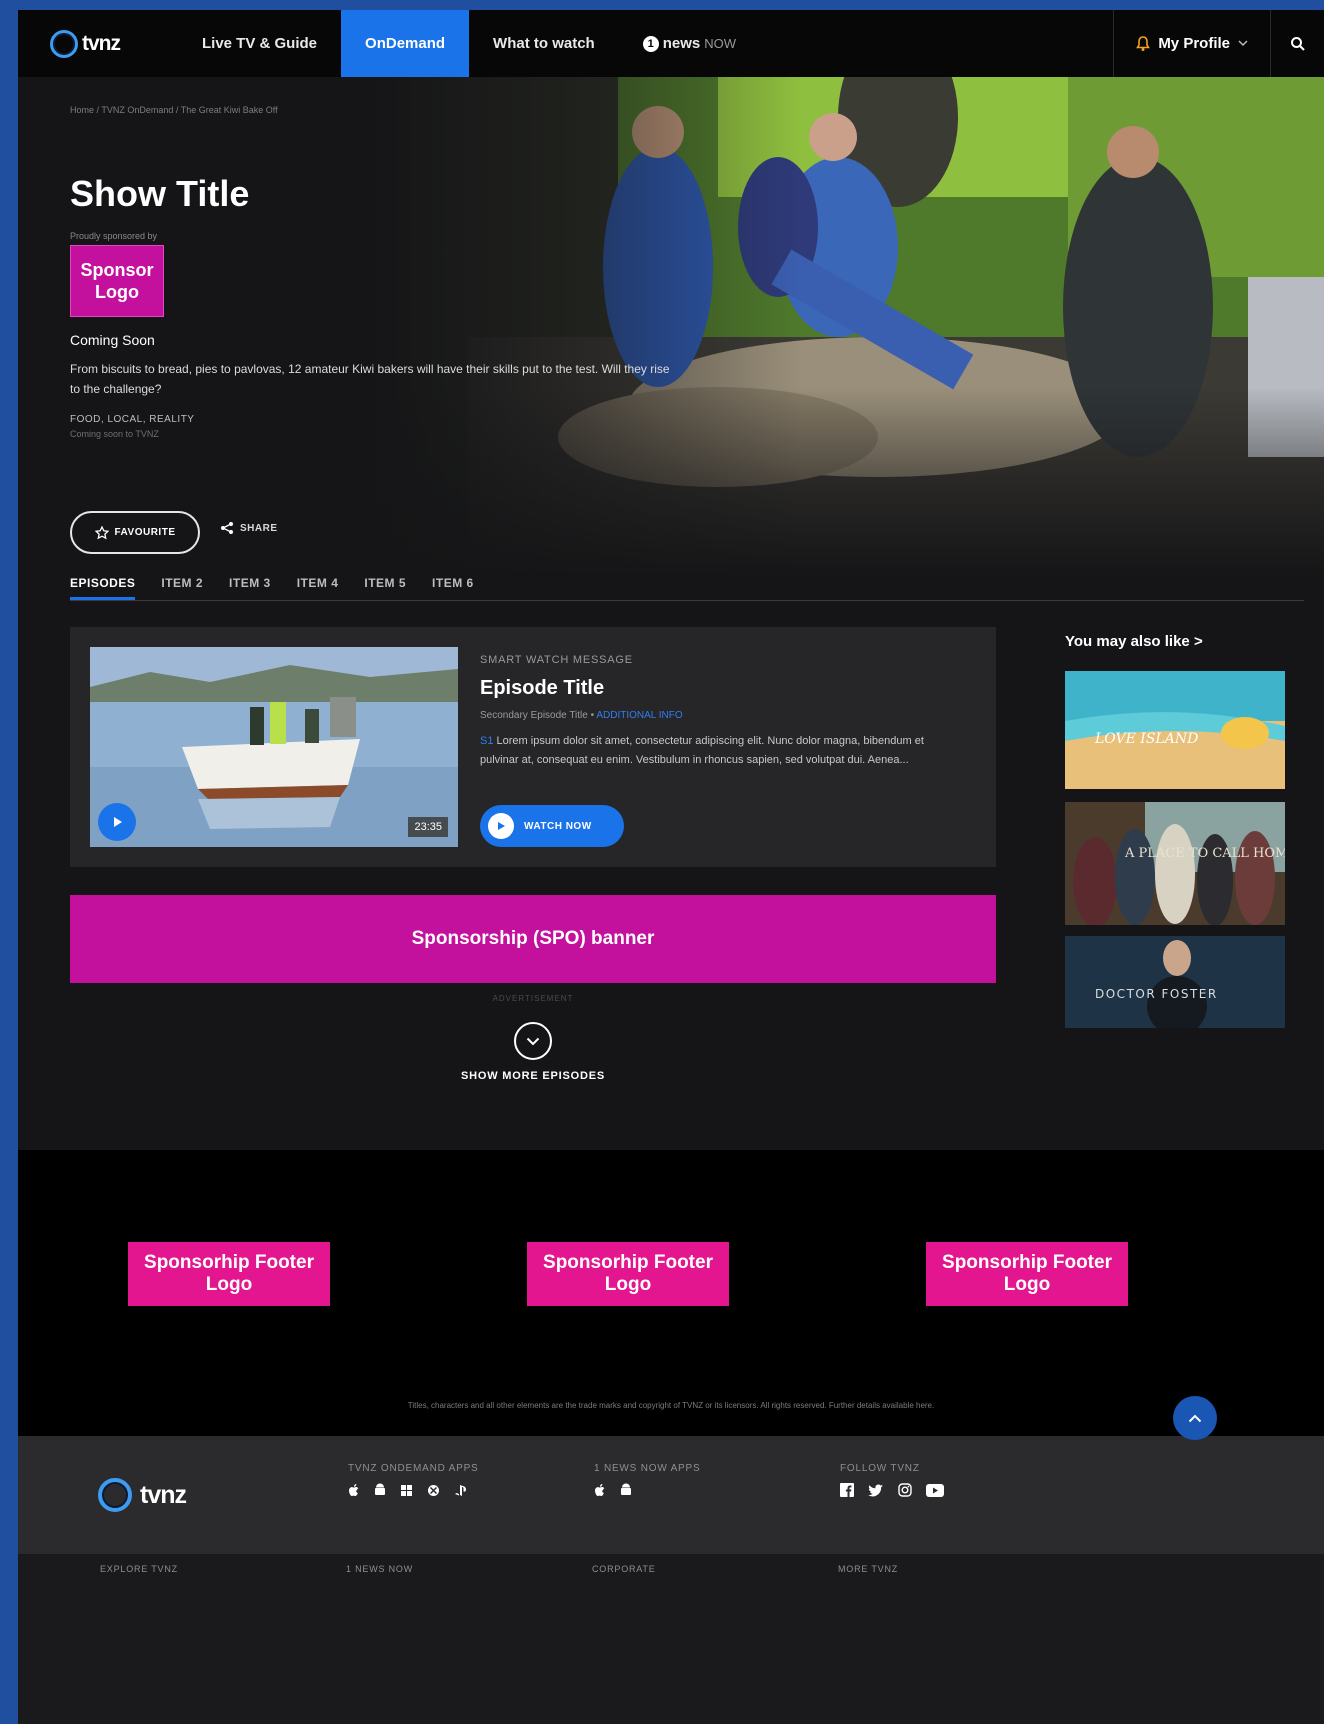  What do you see at coordinates (462, 1490) in the screenshot?
I see `playstation-icon` at bounding box center [462, 1490].